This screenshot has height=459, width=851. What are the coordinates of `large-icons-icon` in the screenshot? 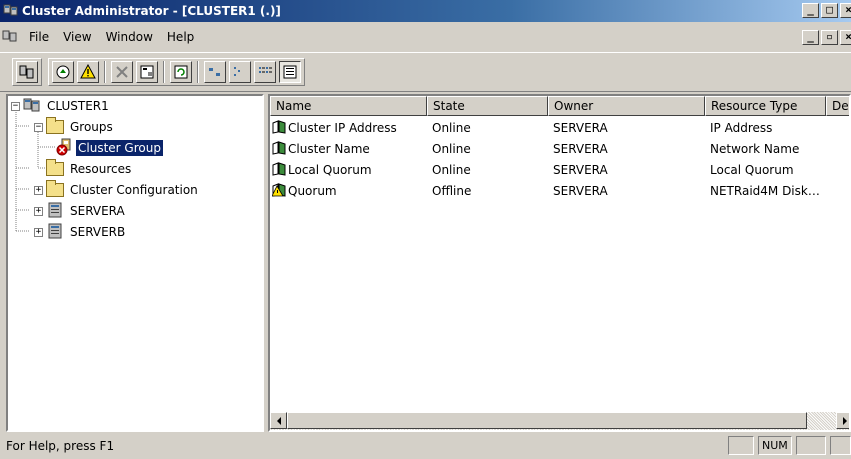 It's located at (214, 72).